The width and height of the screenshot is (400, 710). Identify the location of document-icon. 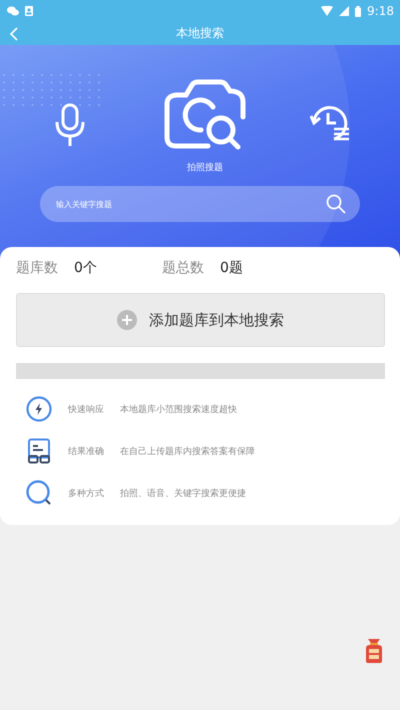
(39, 451).